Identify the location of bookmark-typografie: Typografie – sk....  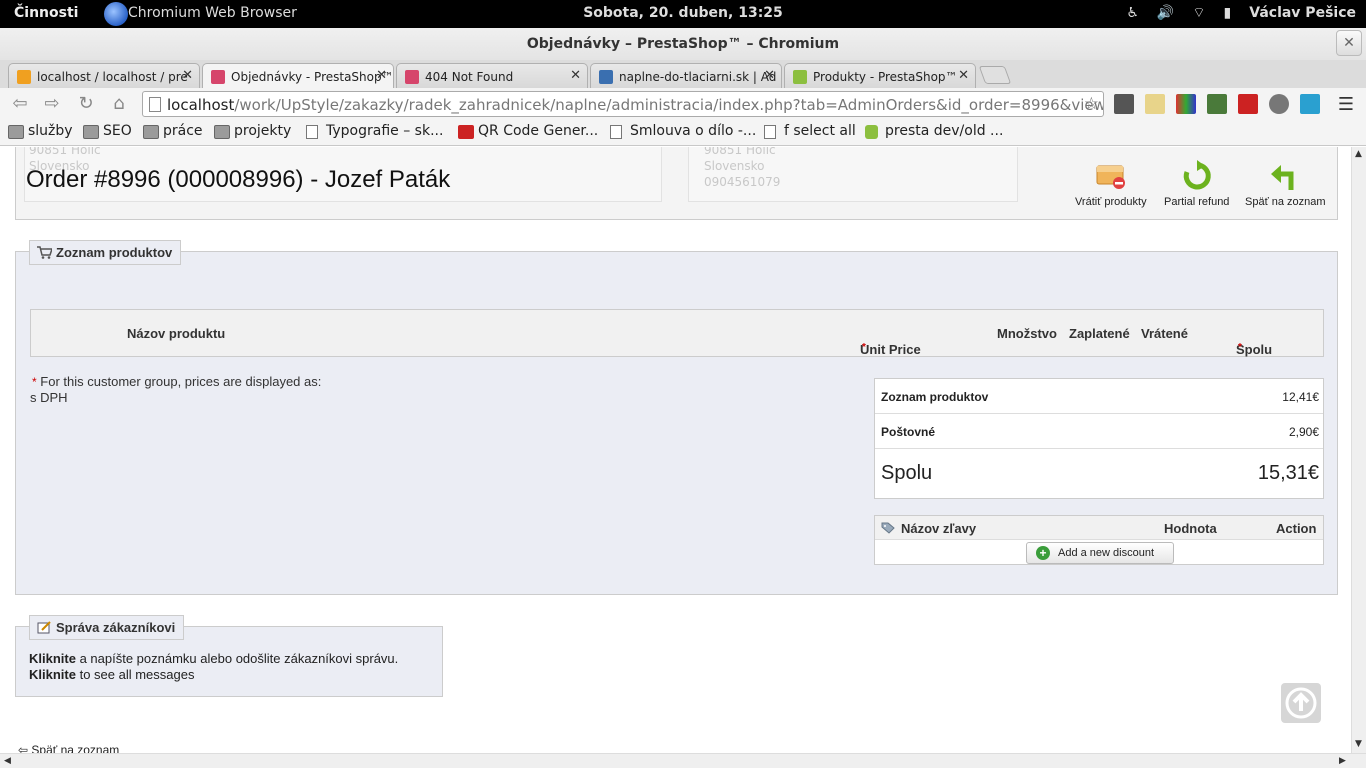
(374, 131).